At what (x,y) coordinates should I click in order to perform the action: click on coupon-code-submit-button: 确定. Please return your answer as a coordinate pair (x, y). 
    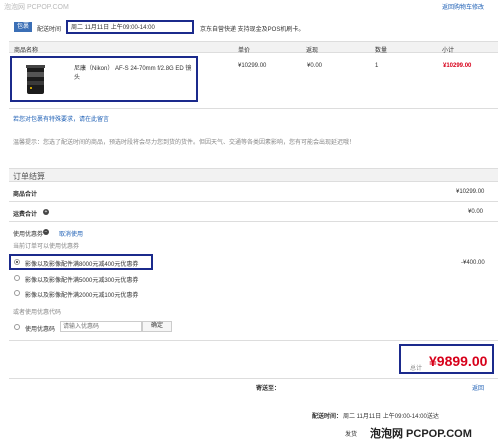
    Looking at the image, I should click on (157, 326).